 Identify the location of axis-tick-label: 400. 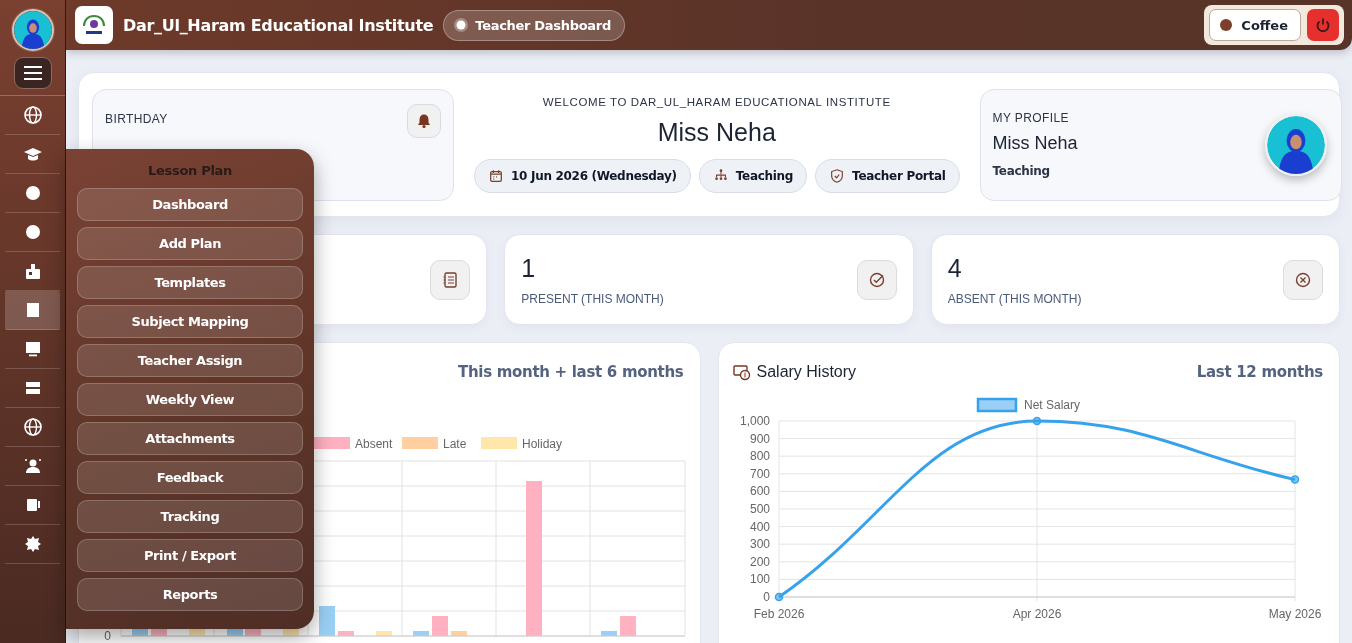
(759, 526).